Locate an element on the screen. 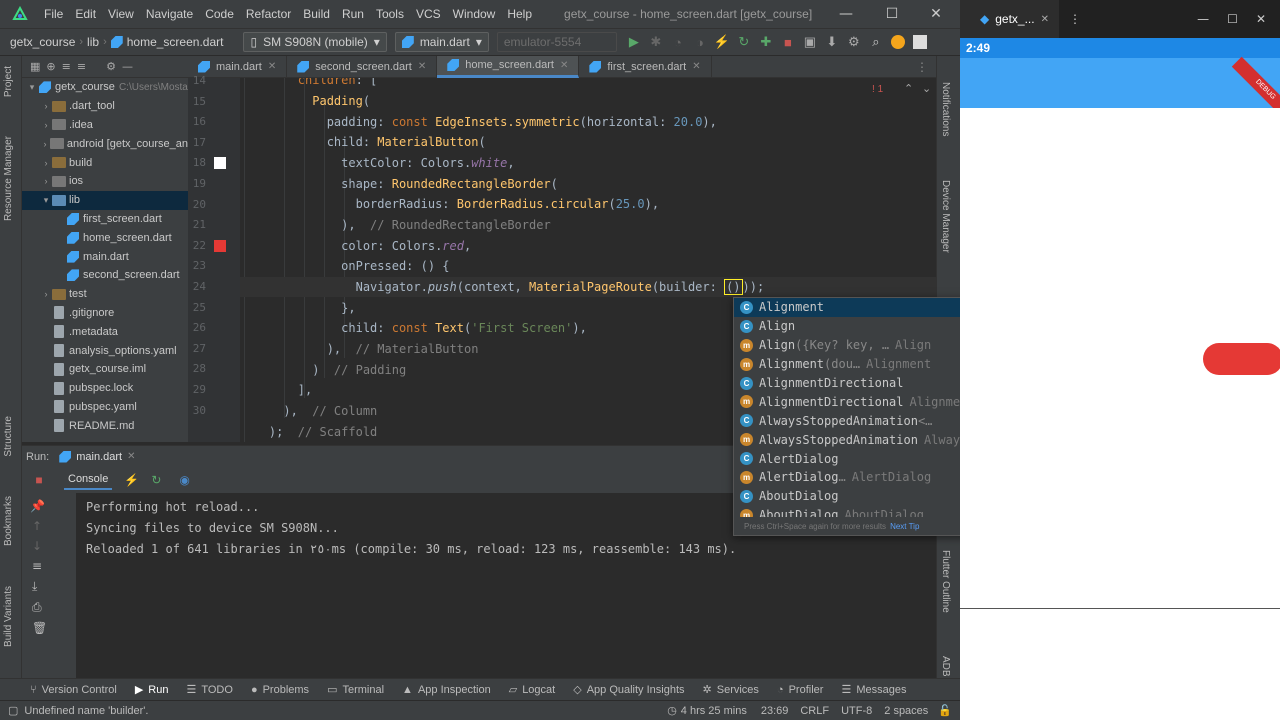 The image size is (1280, 720). minimize-icon: — is located at coordinates (846, 14).